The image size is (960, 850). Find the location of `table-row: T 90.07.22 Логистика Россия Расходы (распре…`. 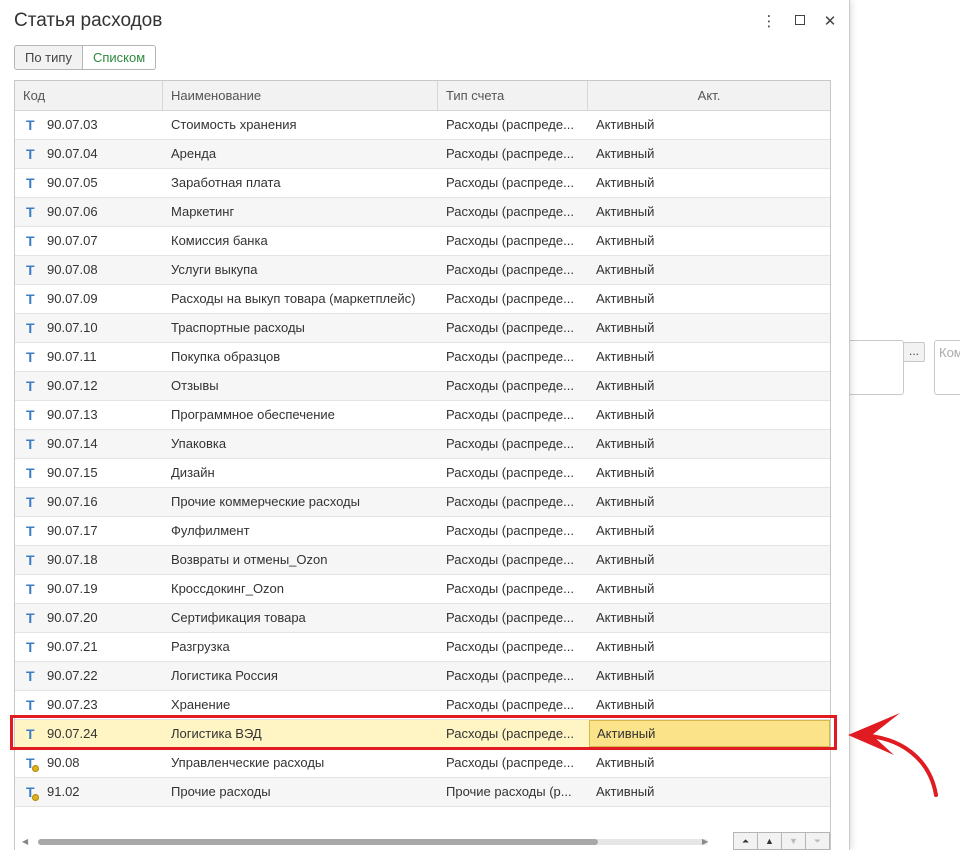

table-row: T 90.07.22 Логистика Россия Расходы (распре… is located at coordinates (422, 676).